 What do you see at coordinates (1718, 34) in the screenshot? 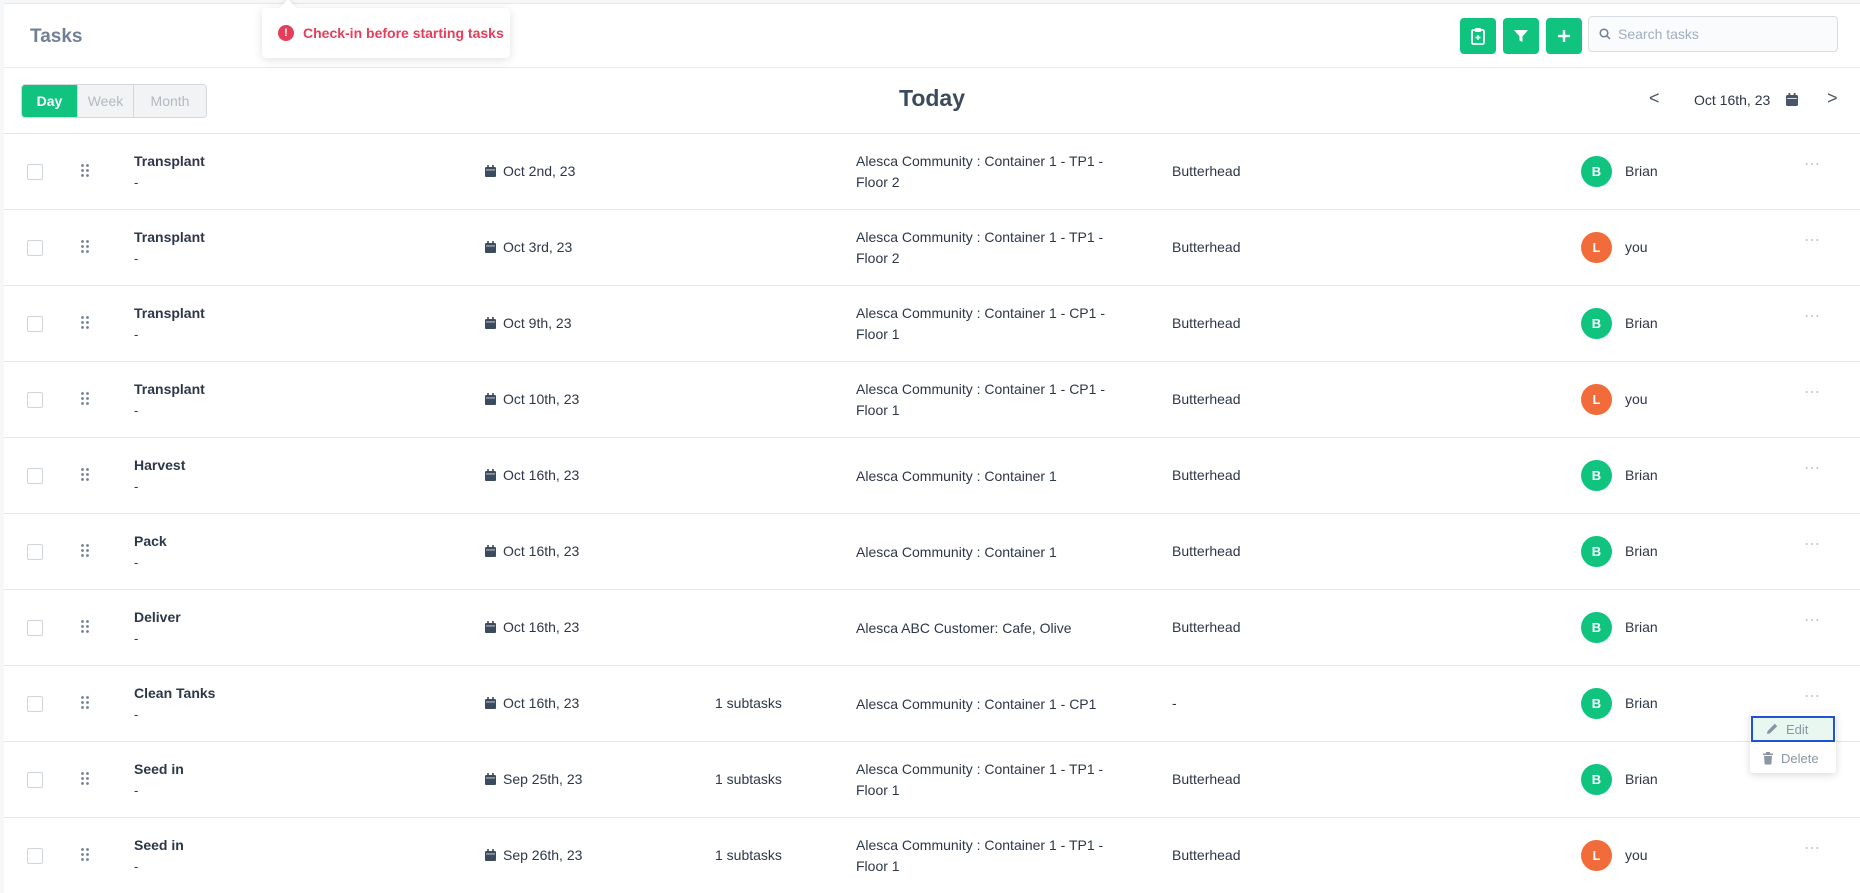
I see `search-input` at bounding box center [1718, 34].